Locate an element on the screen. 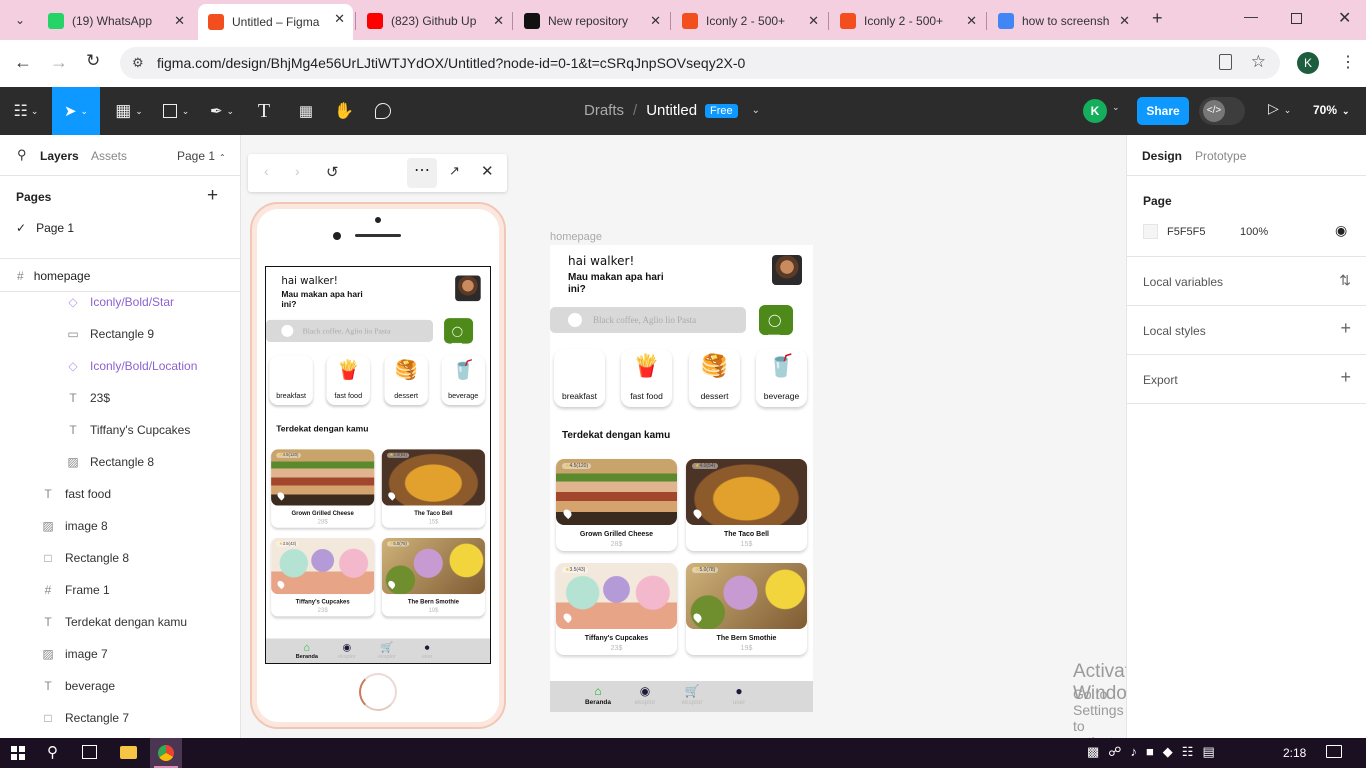  notifications-icon is located at coordinates (1334, 751).